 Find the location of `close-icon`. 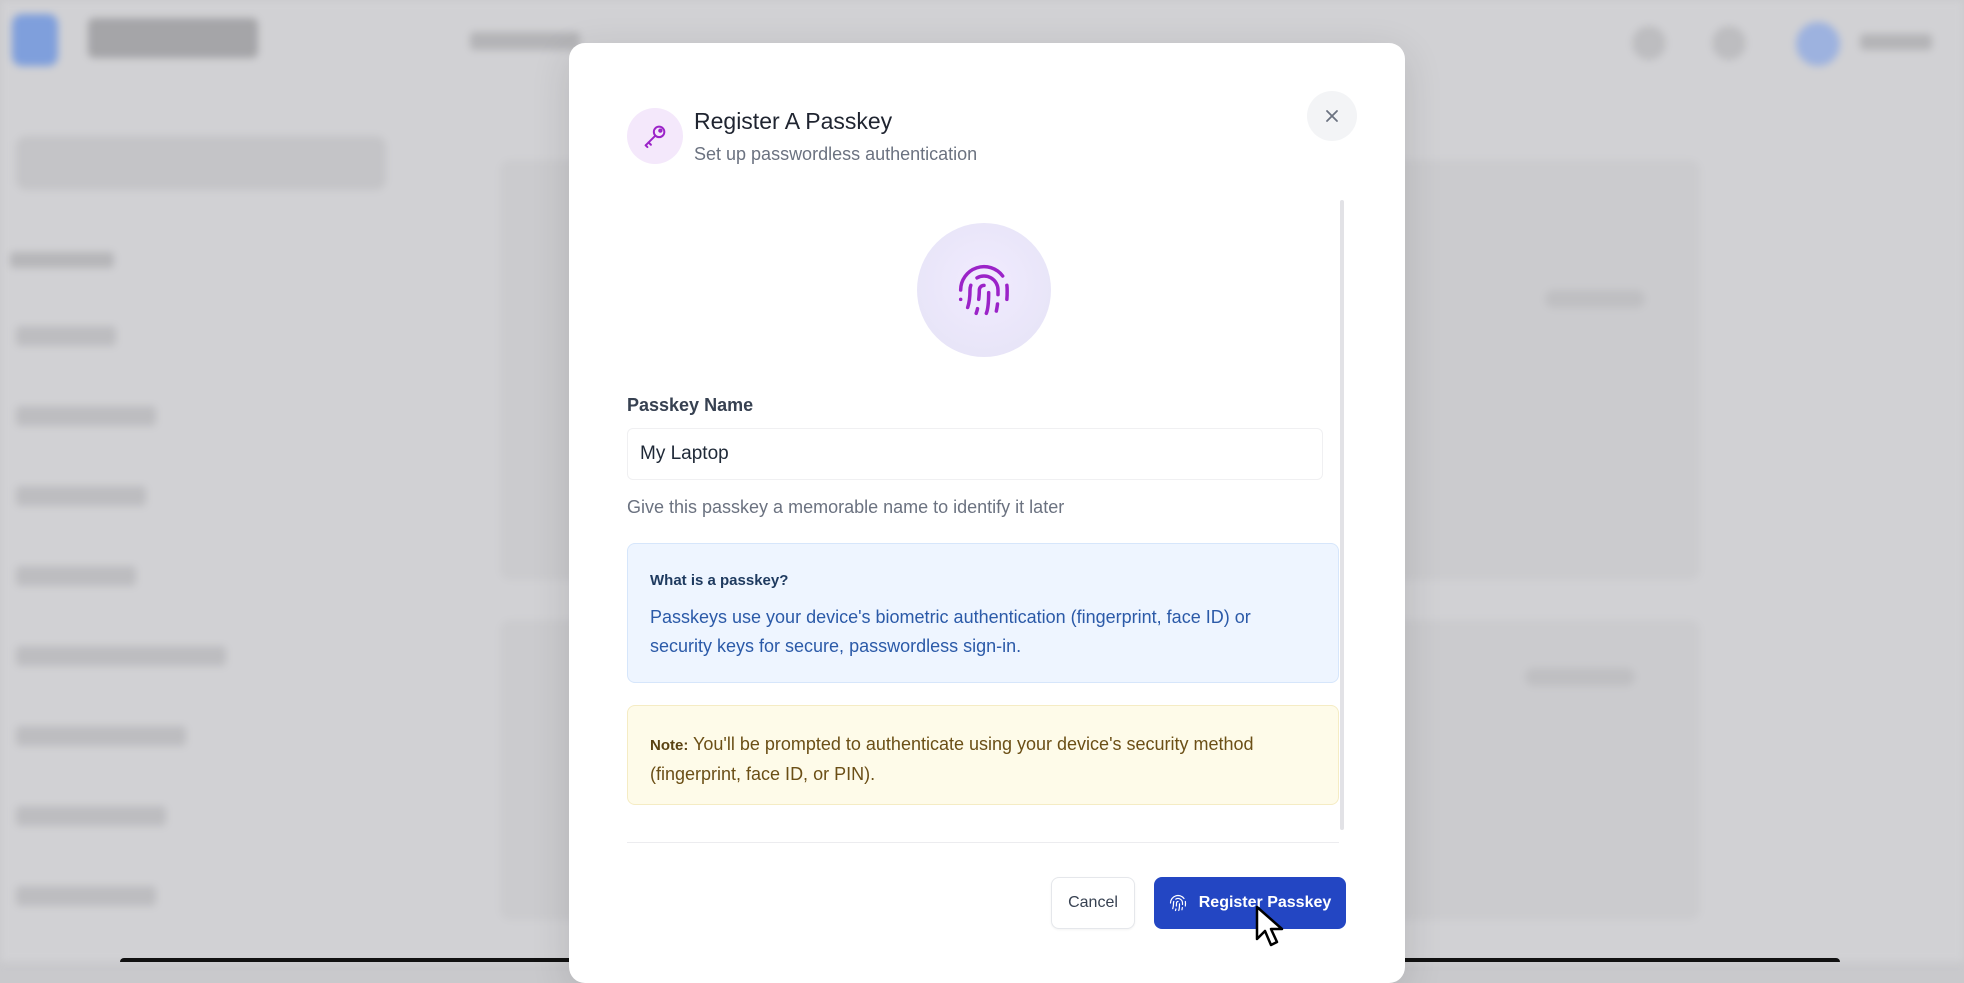

close-icon is located at coordinates (1332, 116).